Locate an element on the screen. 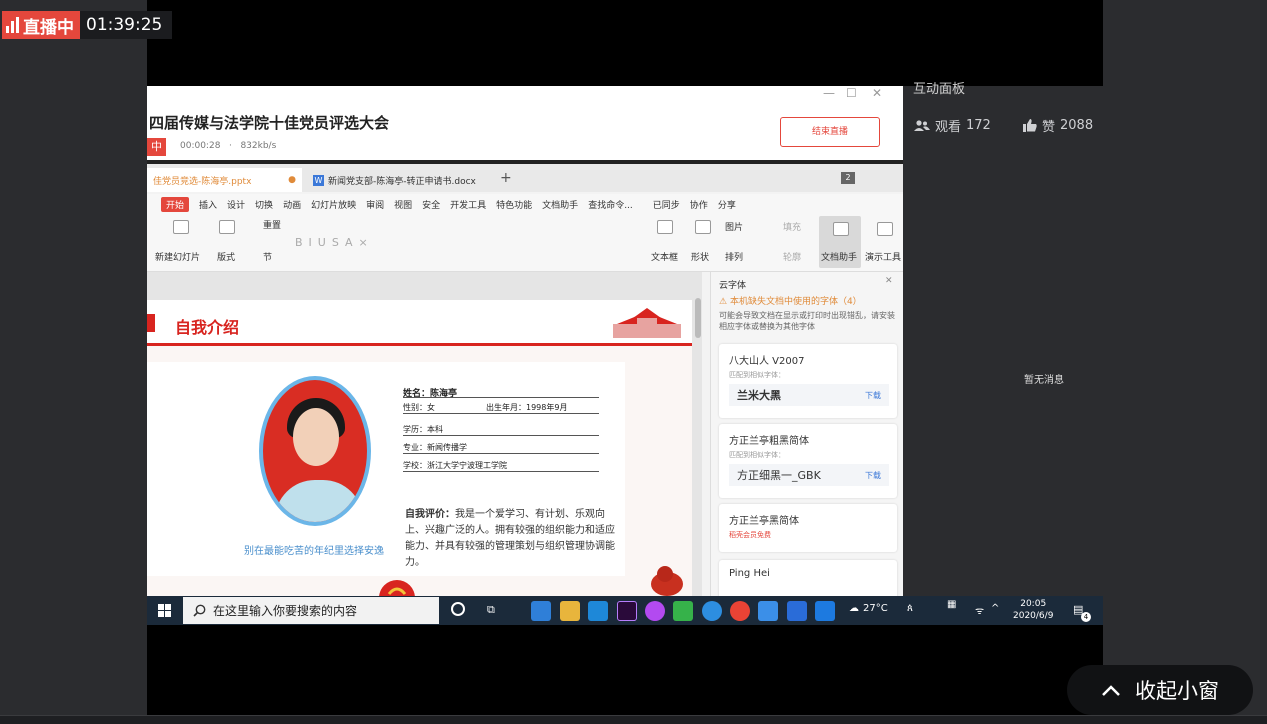  font-note: 可能会导致文档在显示或打印时出现错乱，请安装相应字体或替换为其他字体 is located at coordinates (807, 321).